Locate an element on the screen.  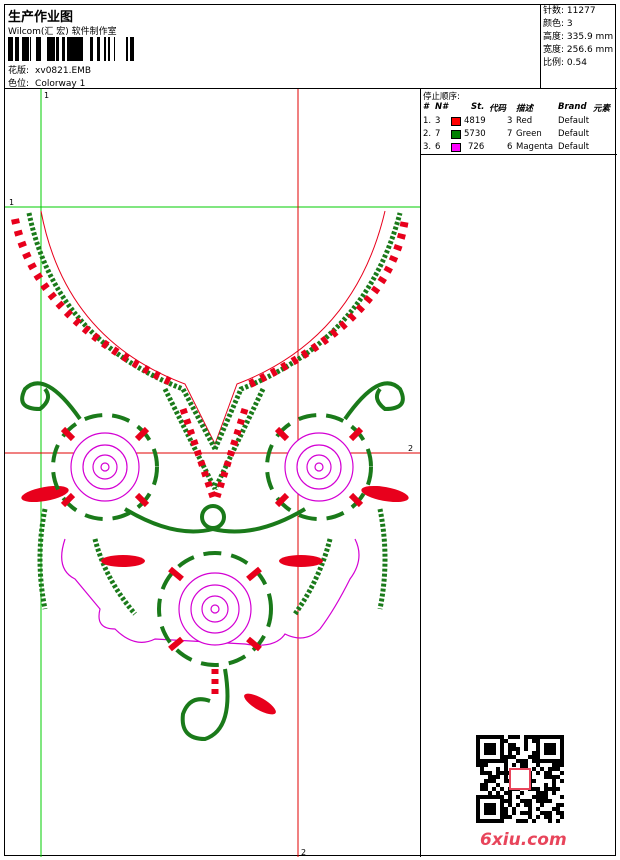
guide-label-v2: 2 is located at coordinates (303, 852).